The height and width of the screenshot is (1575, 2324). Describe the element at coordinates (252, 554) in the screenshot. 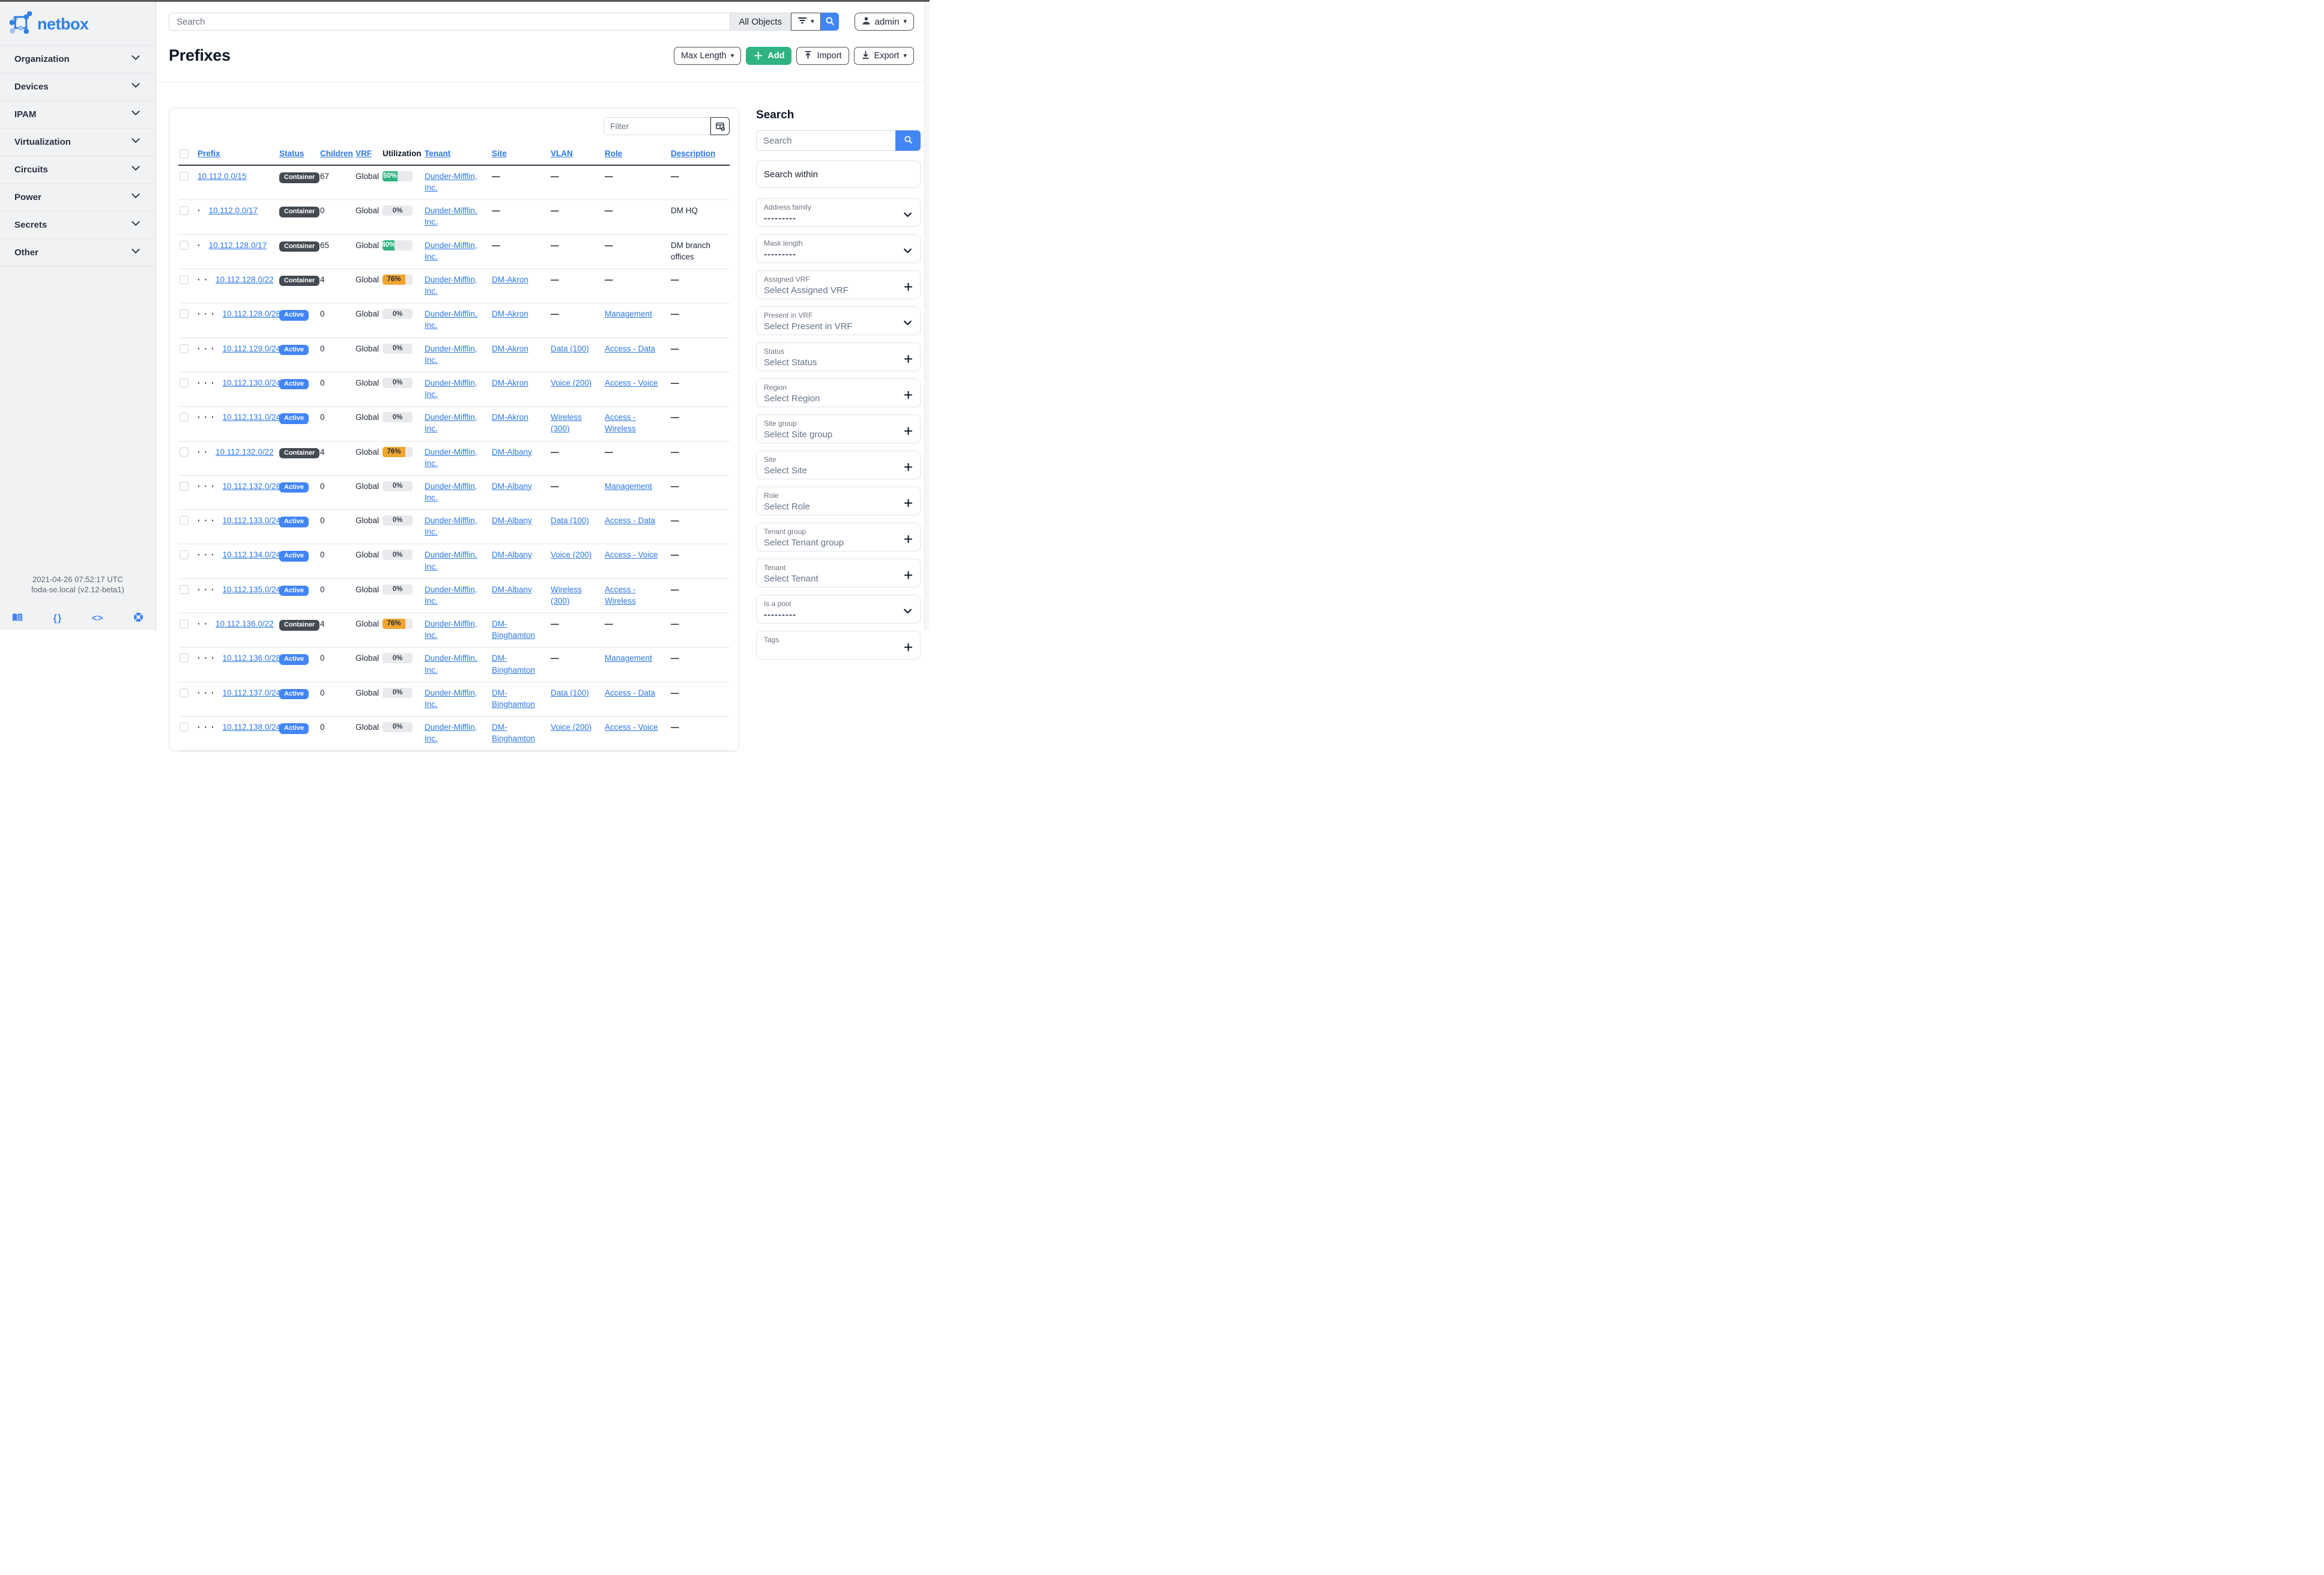

I see `prefix-link: 10.112.134.0/24` at that location.